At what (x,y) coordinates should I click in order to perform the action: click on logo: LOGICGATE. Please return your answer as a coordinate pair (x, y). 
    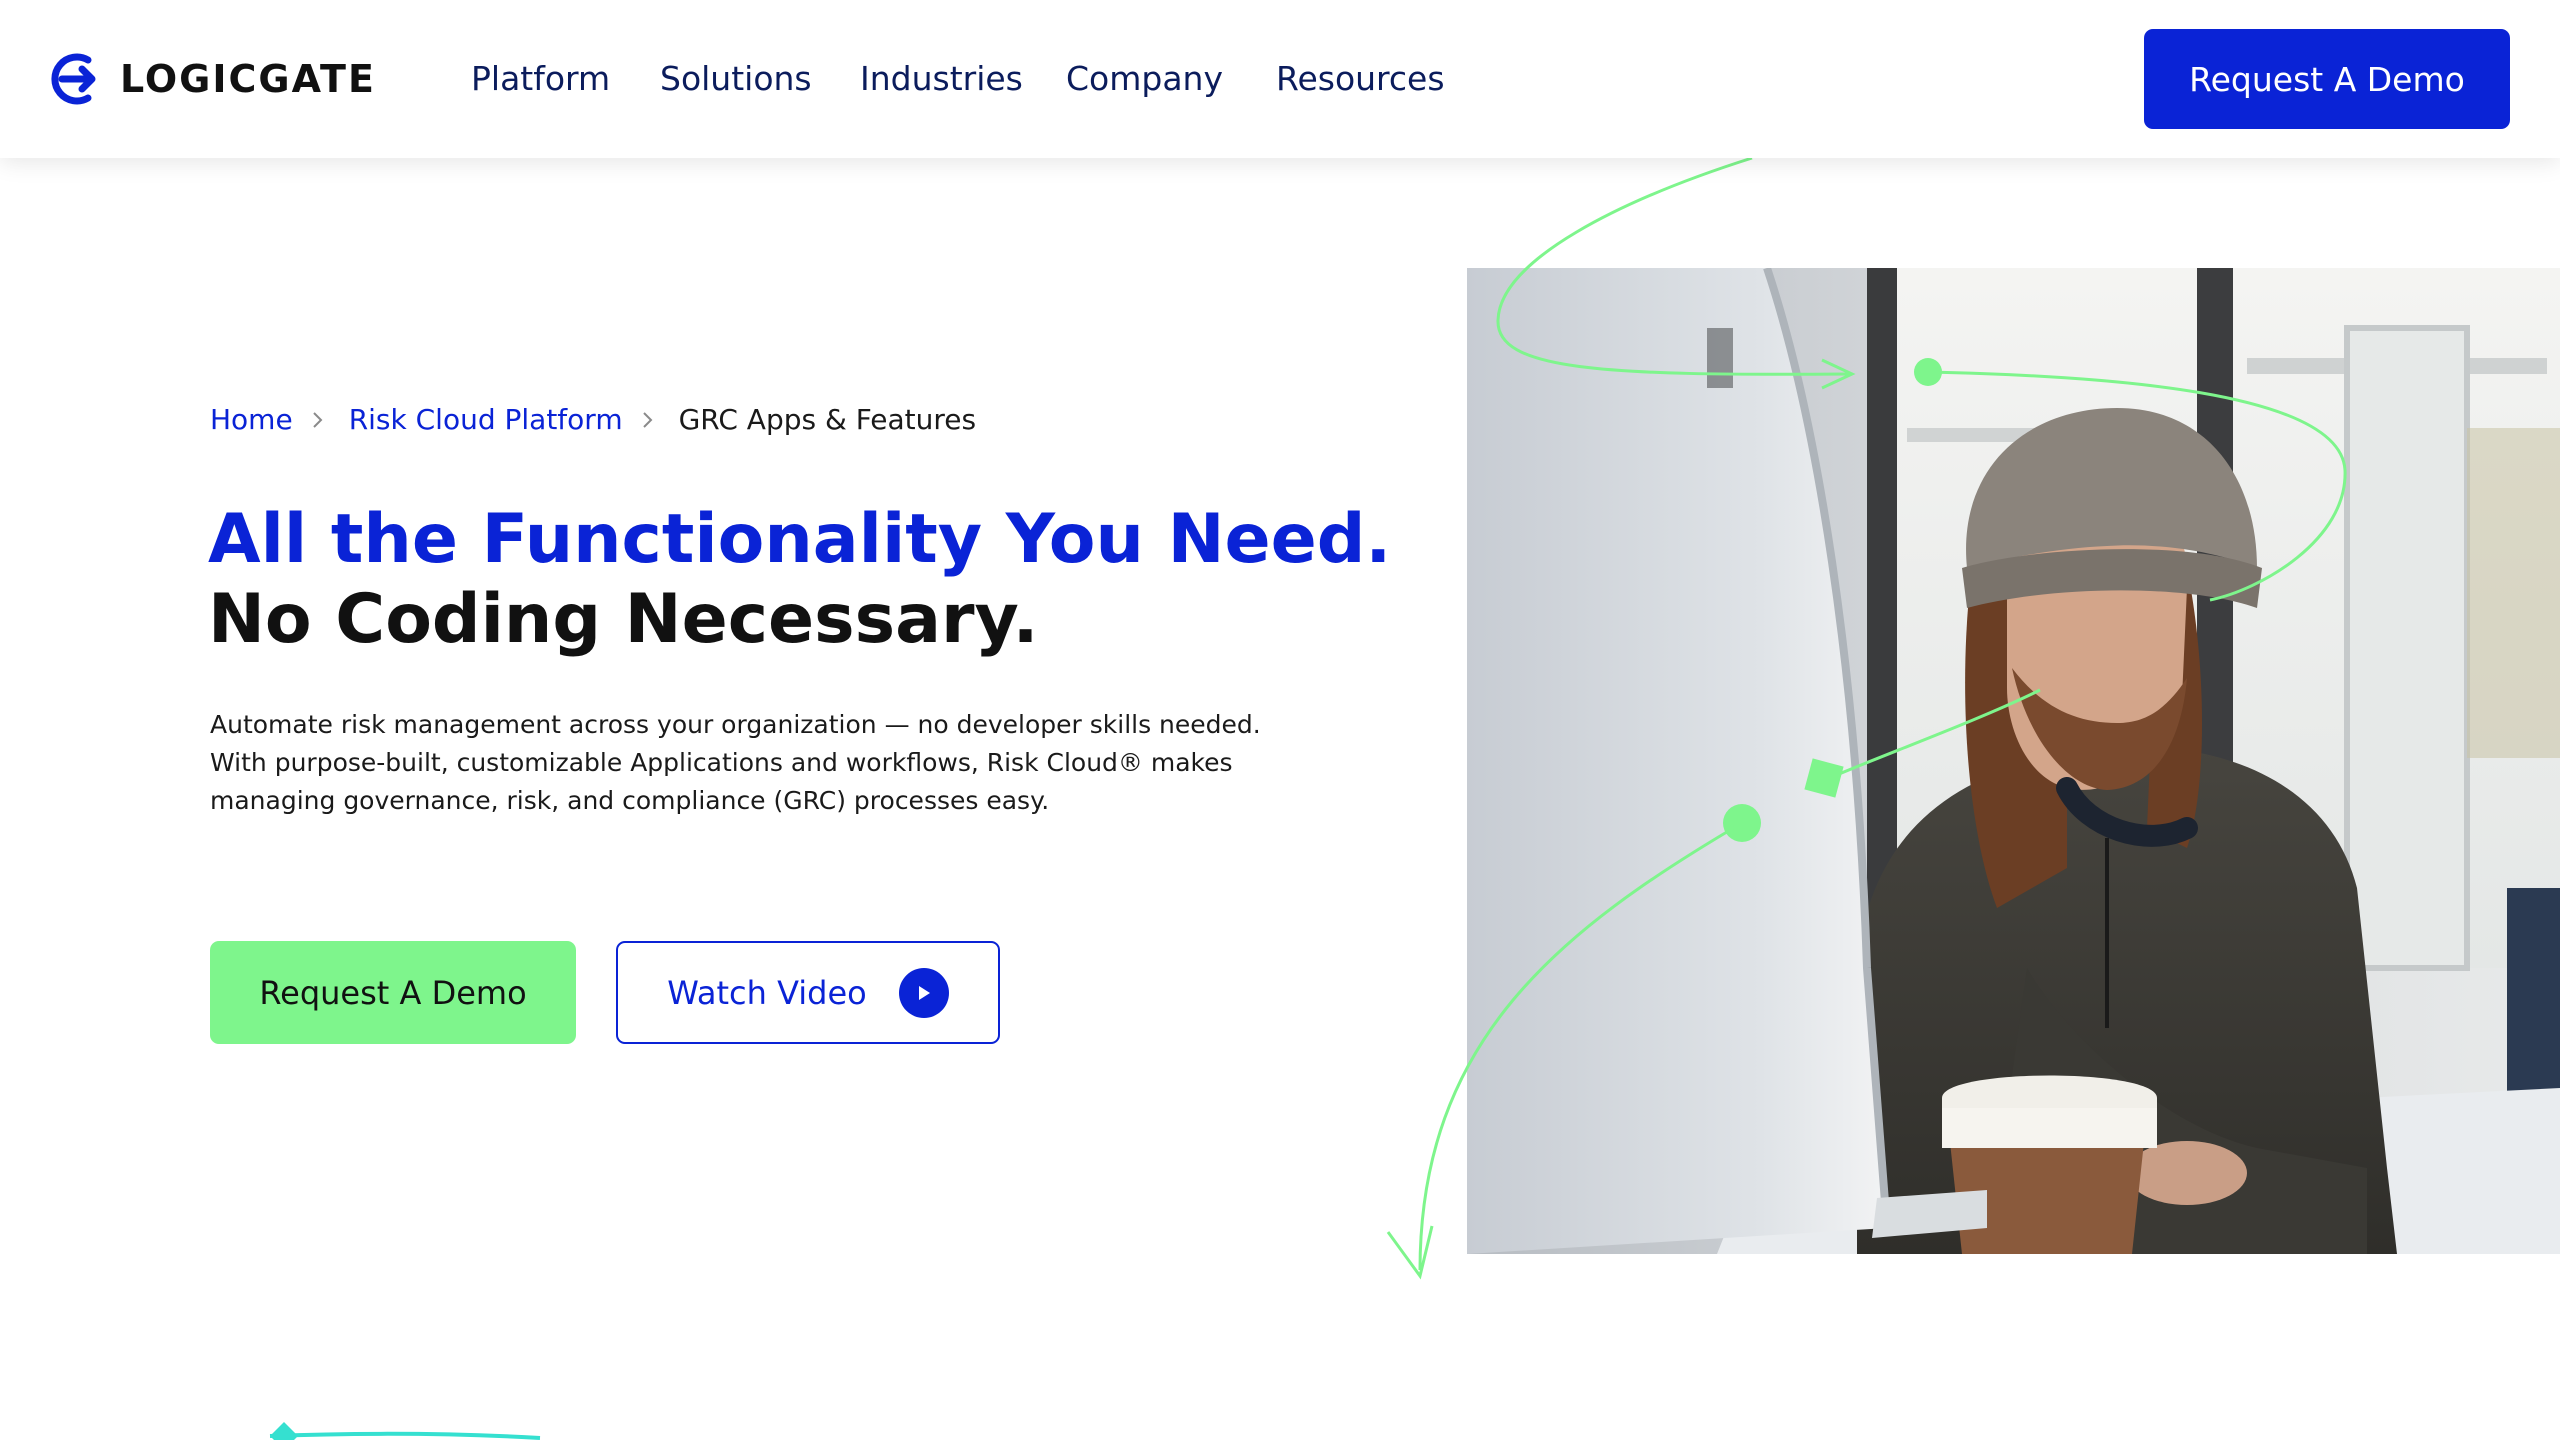
    Looking at the image, I should click on (212, 79).